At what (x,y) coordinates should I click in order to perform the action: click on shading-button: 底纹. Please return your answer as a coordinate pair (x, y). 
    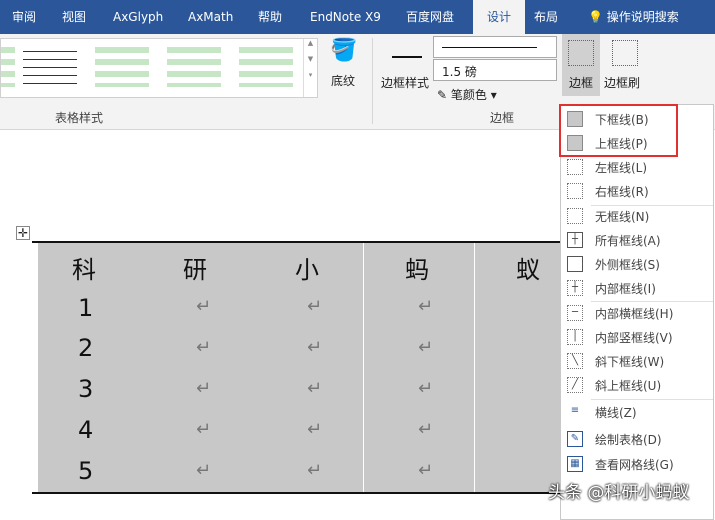
    Looking at the image, I should click on (343, 80).